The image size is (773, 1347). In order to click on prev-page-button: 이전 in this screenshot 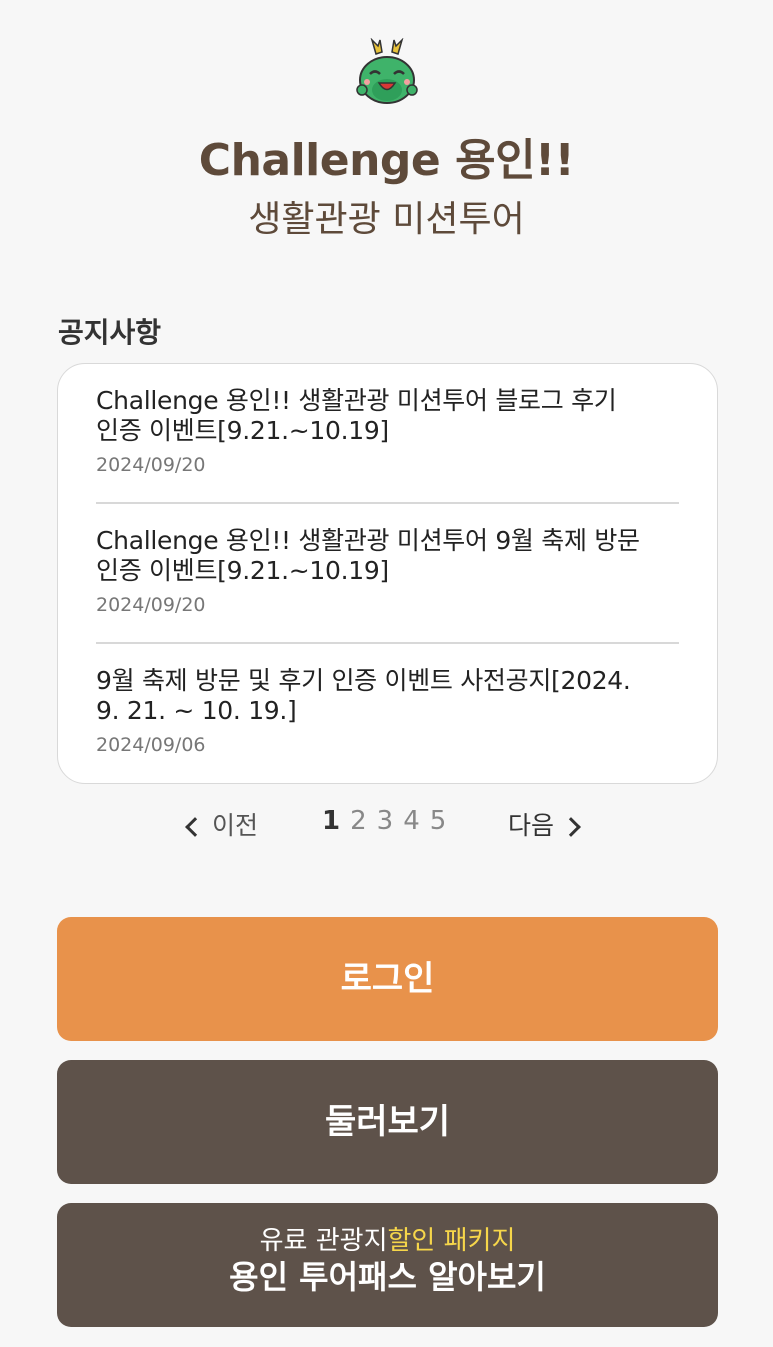, I will do `click(222, 824)`.